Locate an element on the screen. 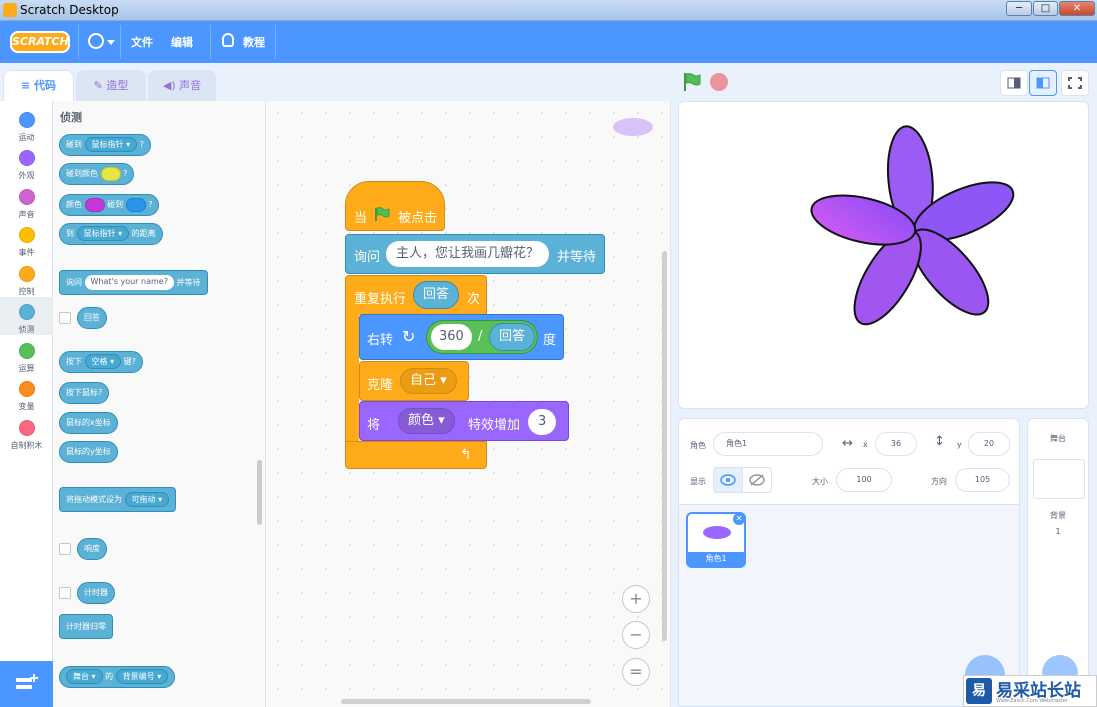 The image size is (1097, 707). create-clone-block: 克隆 自己 ▾ is located at coordinates (414, 381).